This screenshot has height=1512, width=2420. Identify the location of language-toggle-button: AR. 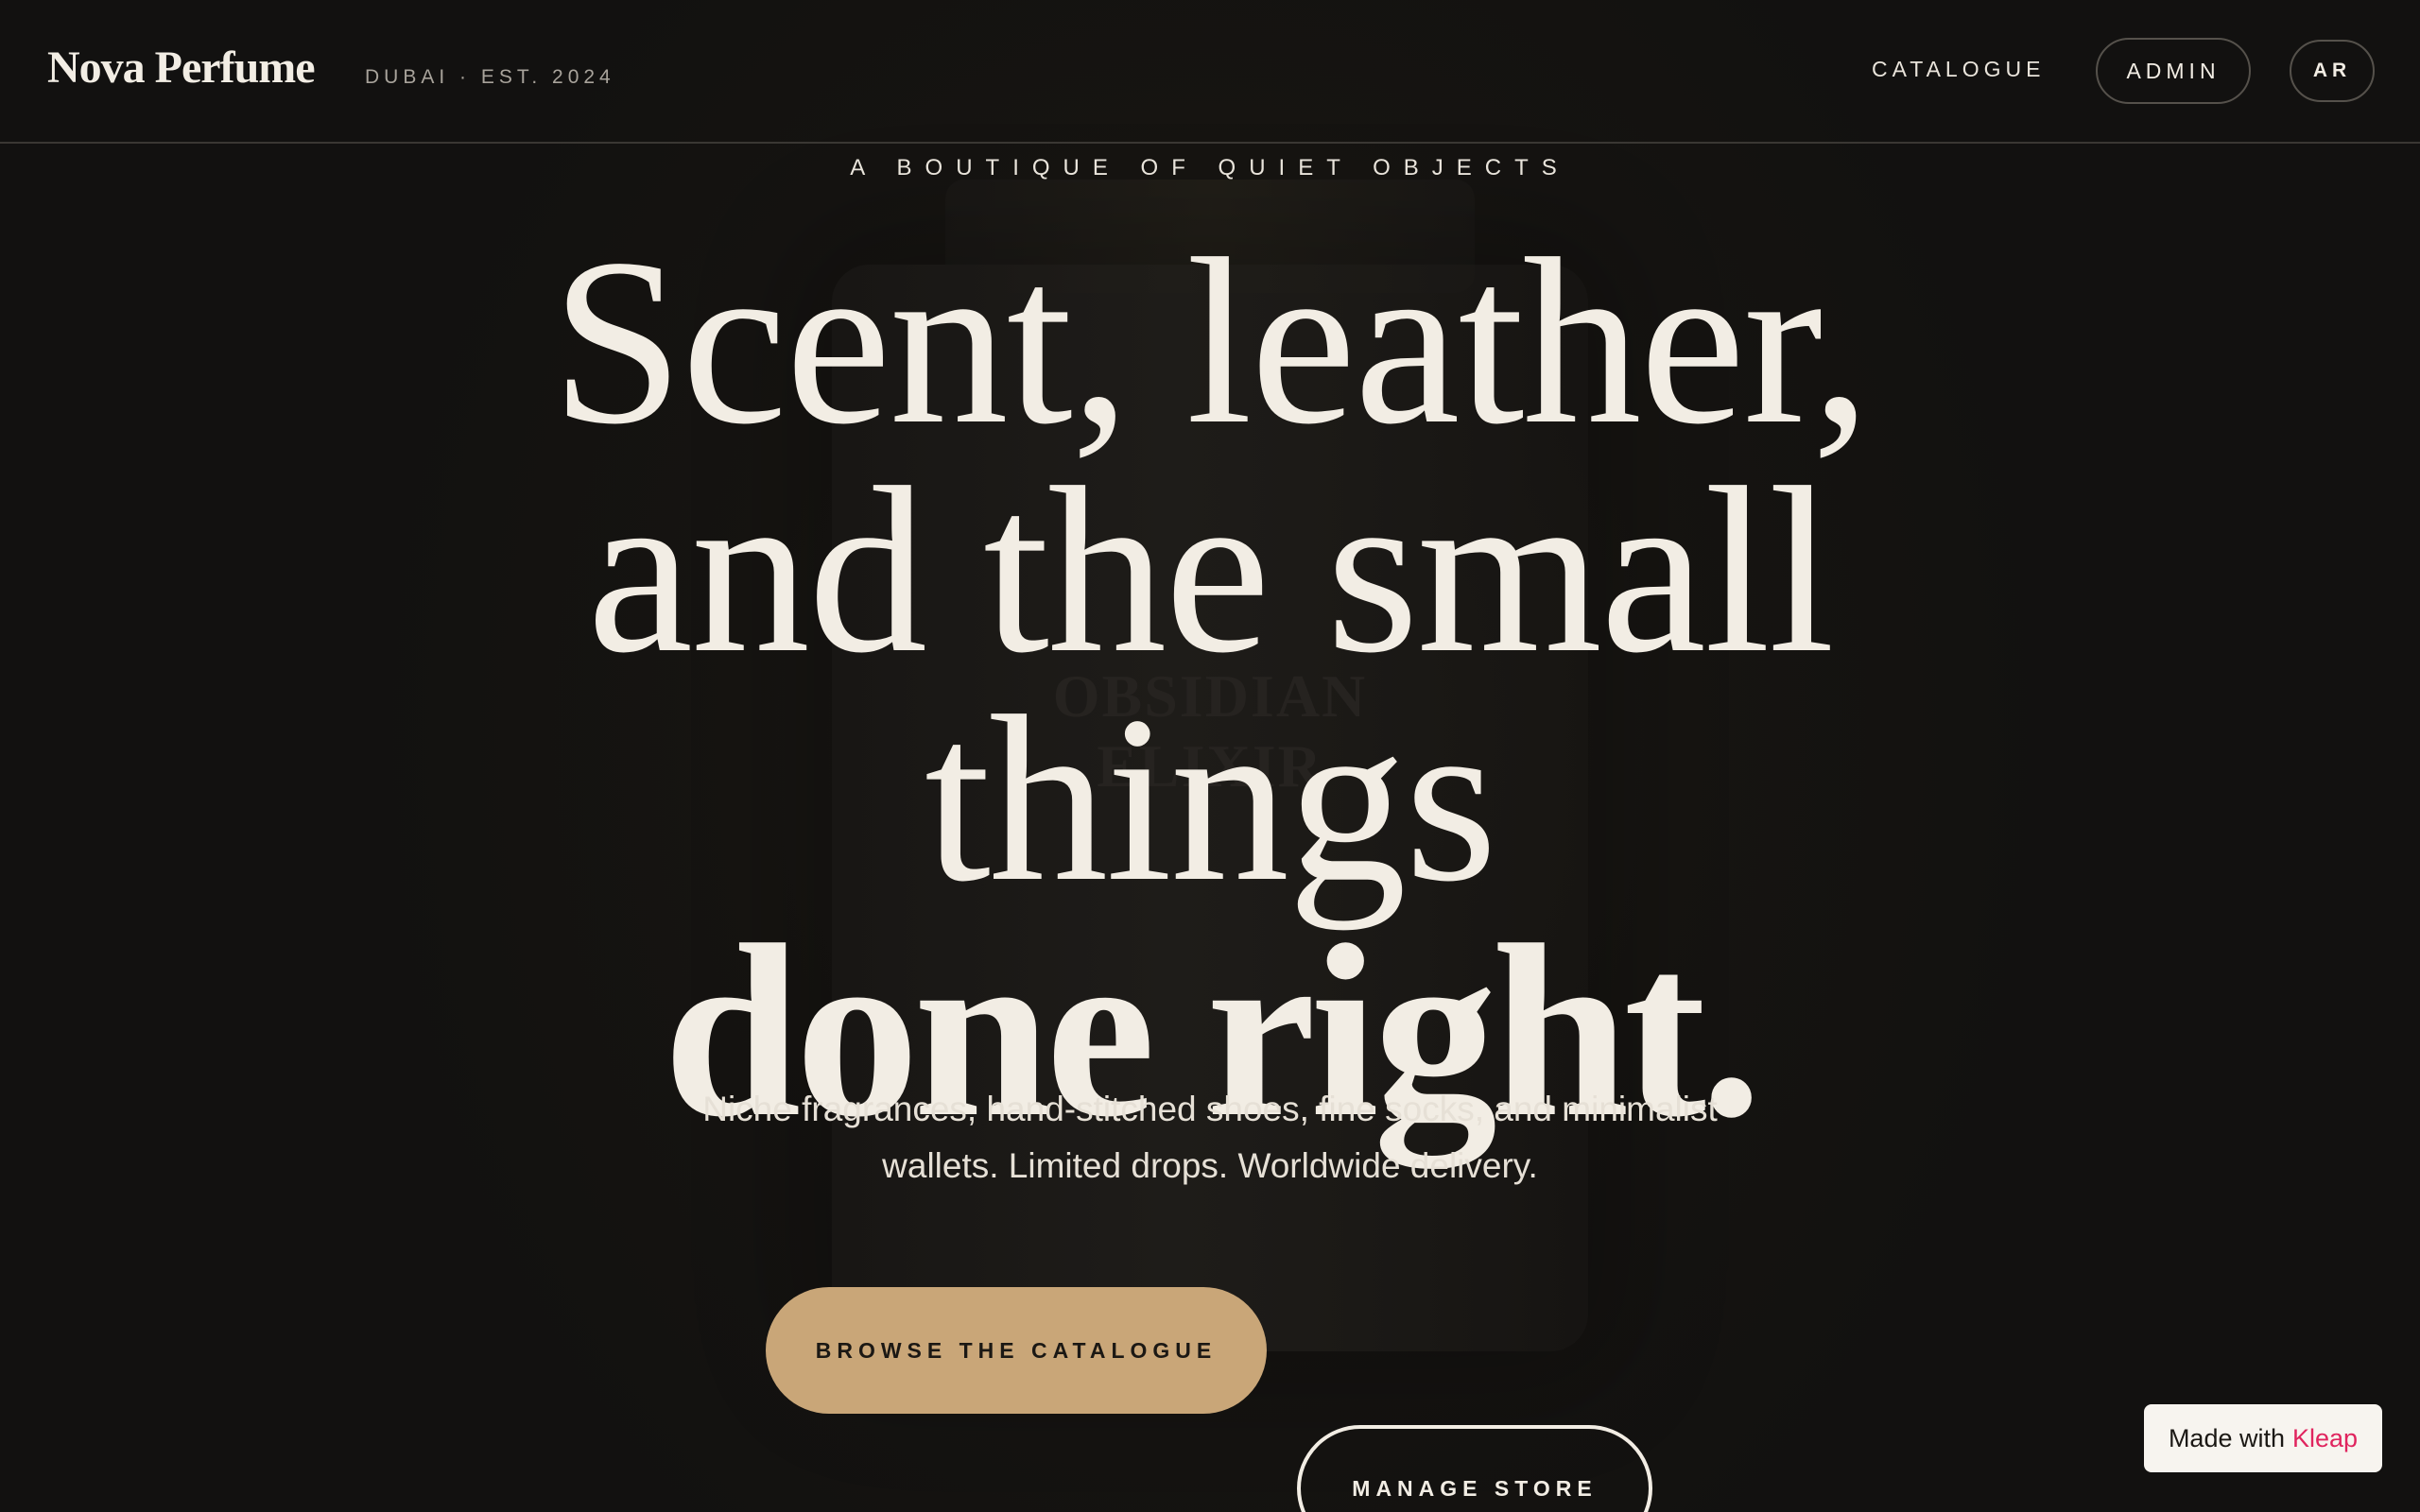
(2332, 71).